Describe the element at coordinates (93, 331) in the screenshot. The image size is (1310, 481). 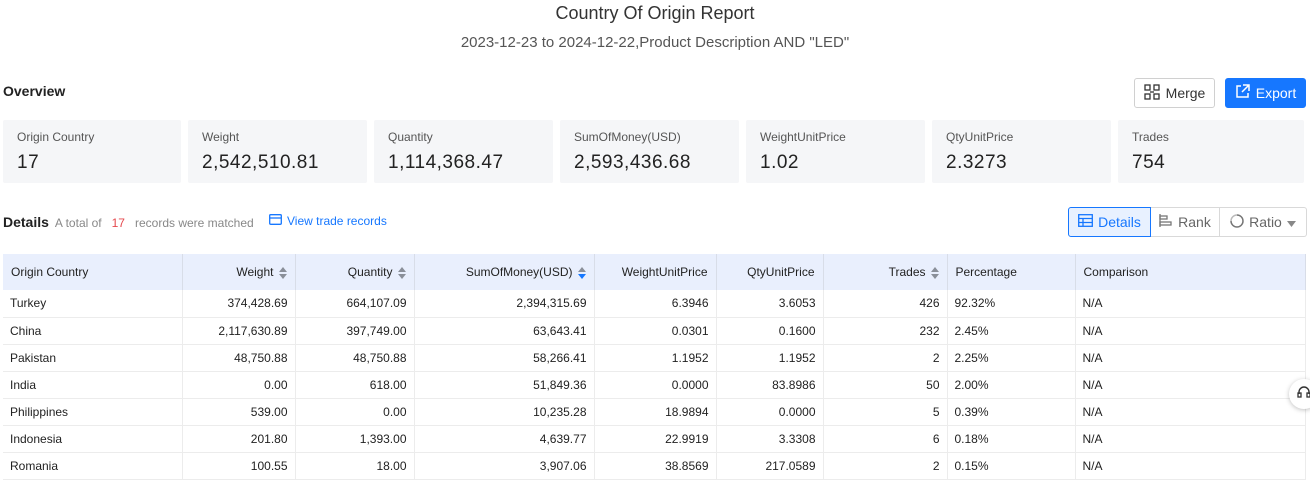
I see `table-cell: China` at that location.